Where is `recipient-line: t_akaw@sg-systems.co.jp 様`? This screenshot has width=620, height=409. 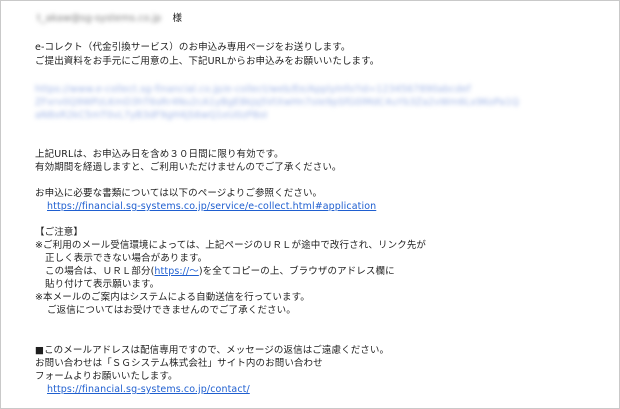 recipient-line: t_akaw@sg-systems.co.jp 様 is located at coordinates (109, 19).